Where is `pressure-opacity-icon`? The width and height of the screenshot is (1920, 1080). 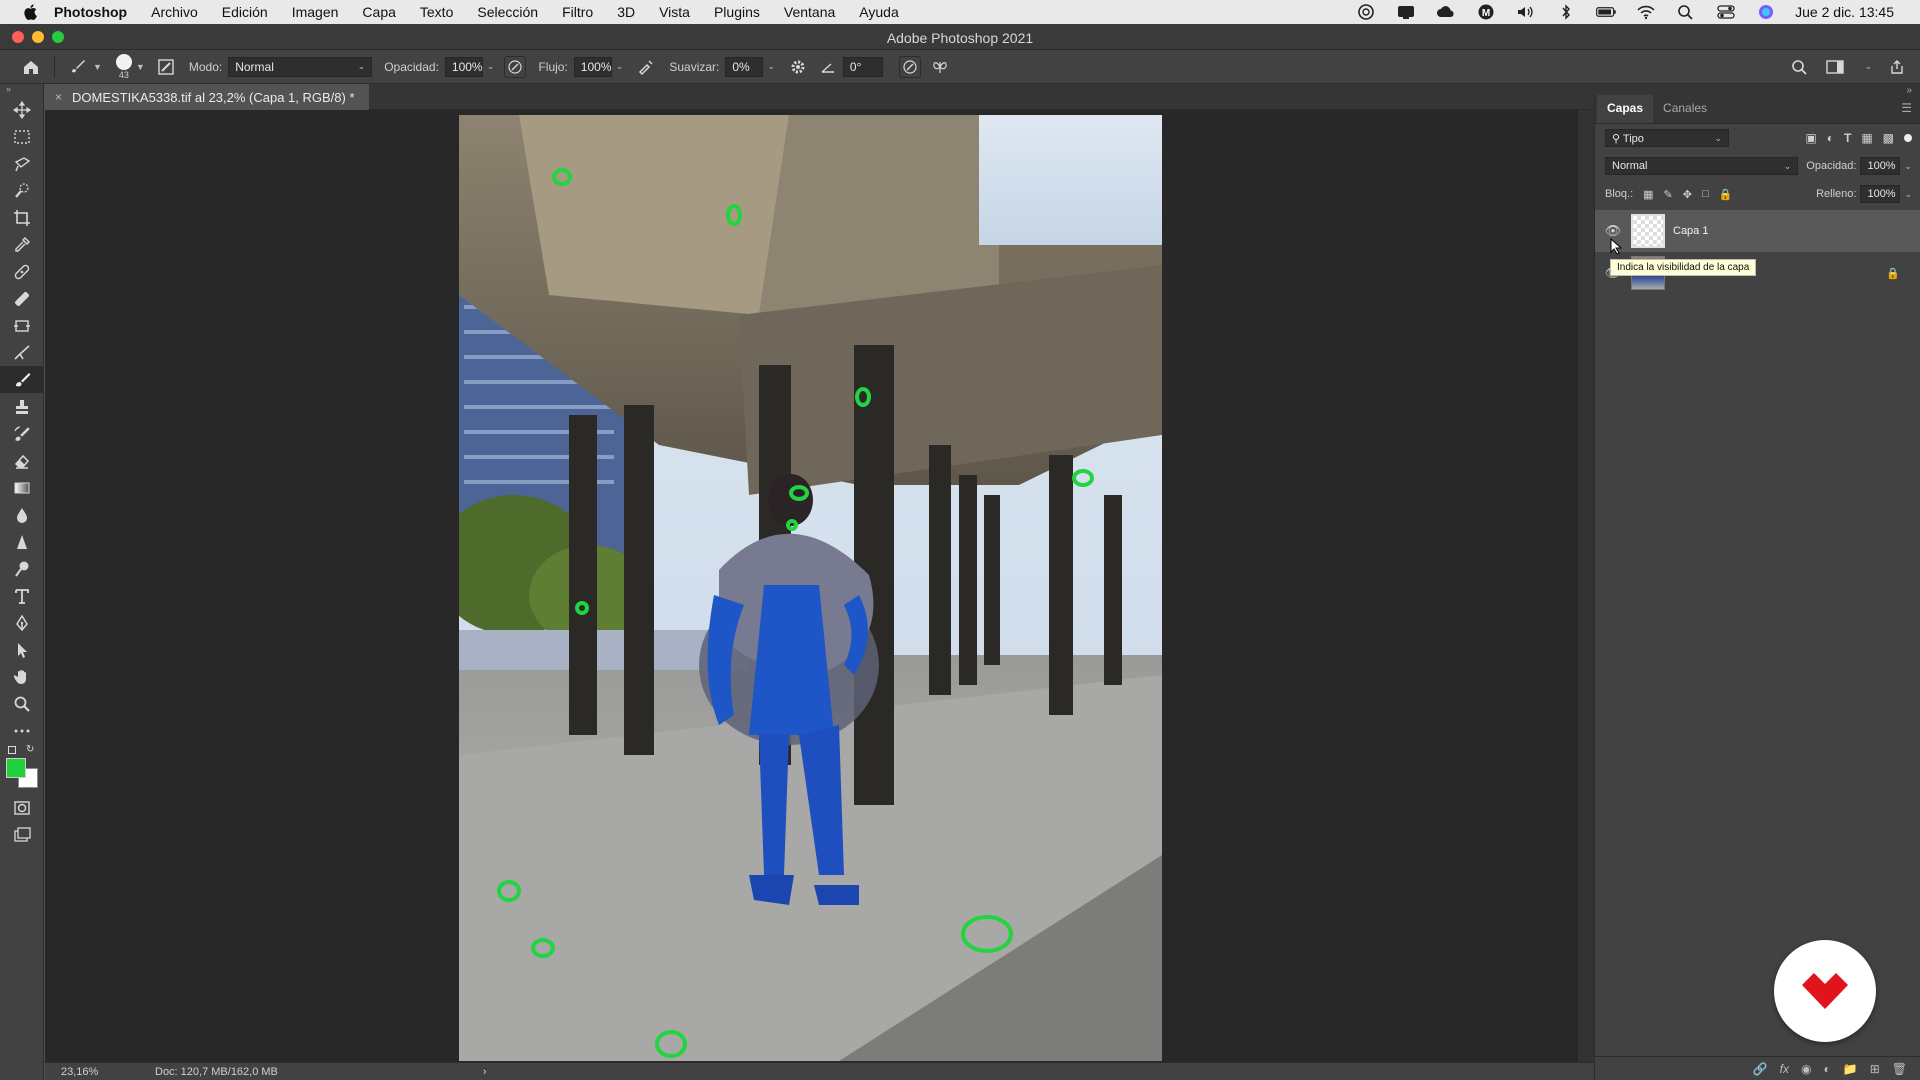
pressure-opacity-icon is located at coordinates (515, 66).